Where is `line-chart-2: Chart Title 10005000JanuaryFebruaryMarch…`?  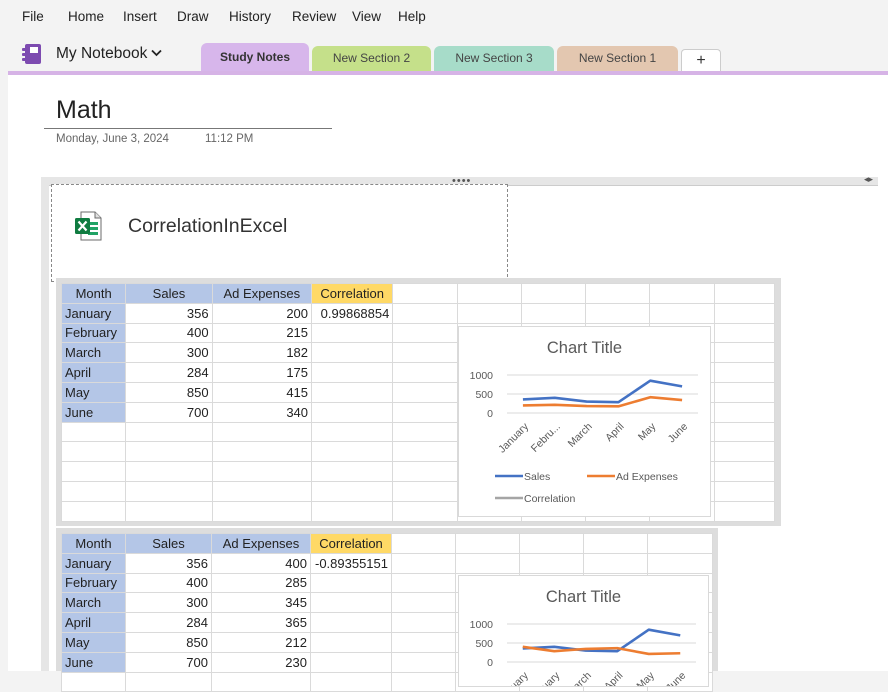
line-chart-2: Chart Title 10005000JanuaryFebruaryMarch… is located at coordinates (583, 631).